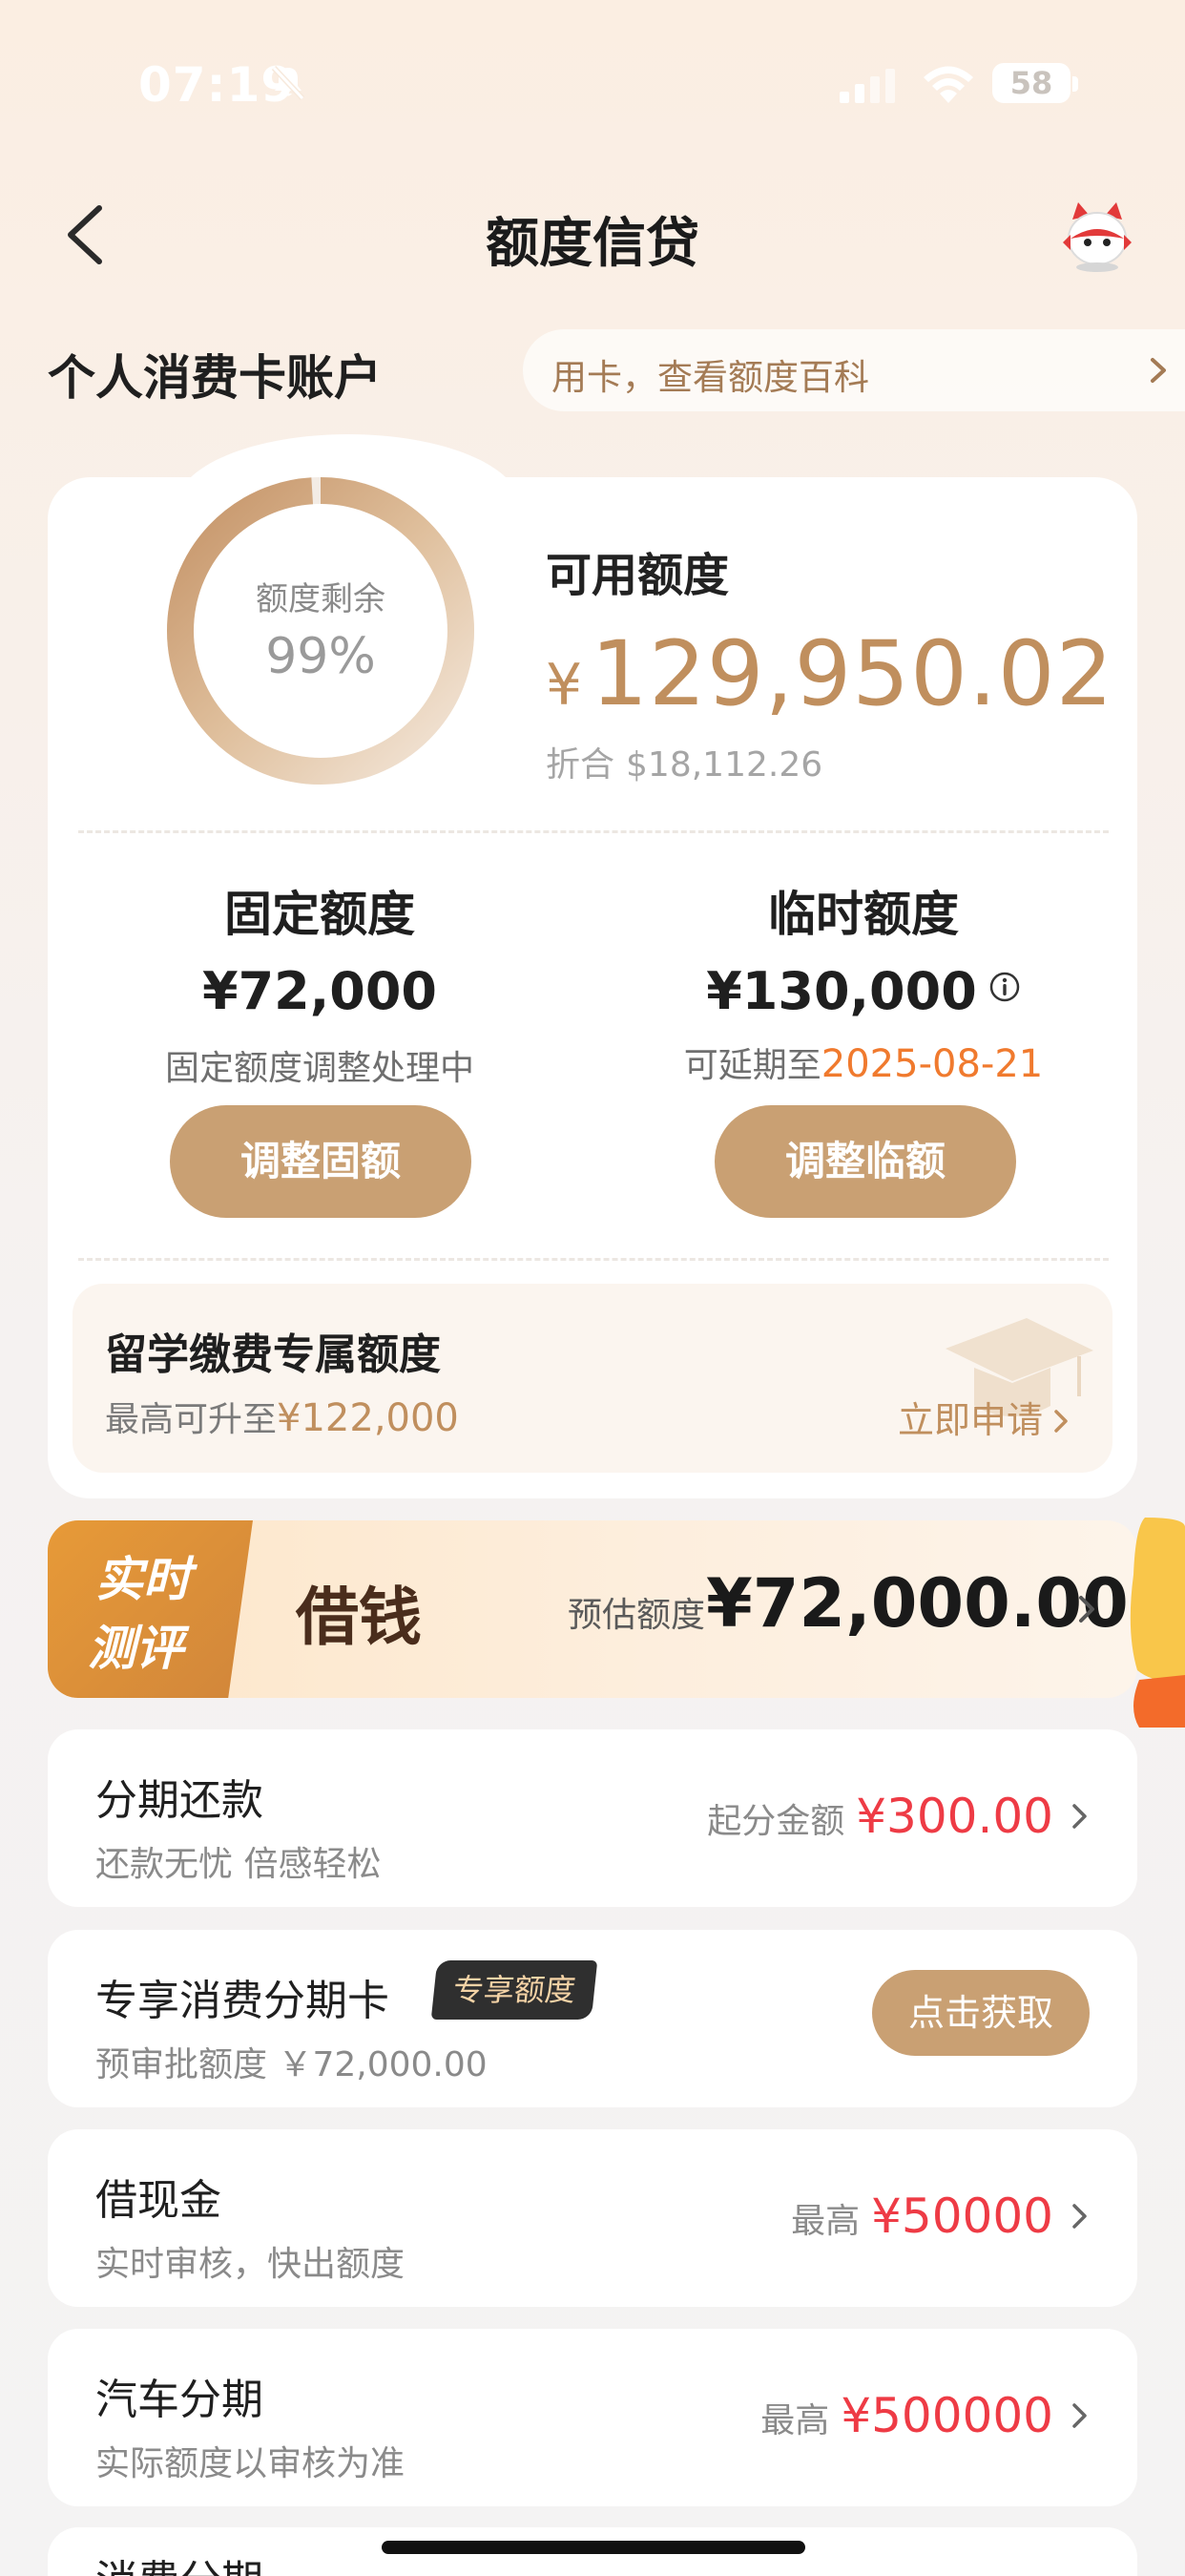 The width and height of the screenshot is (1185, 2576). I want to click on study-credit-sub: 最高可升至¥122,000, so click(282, 1416).